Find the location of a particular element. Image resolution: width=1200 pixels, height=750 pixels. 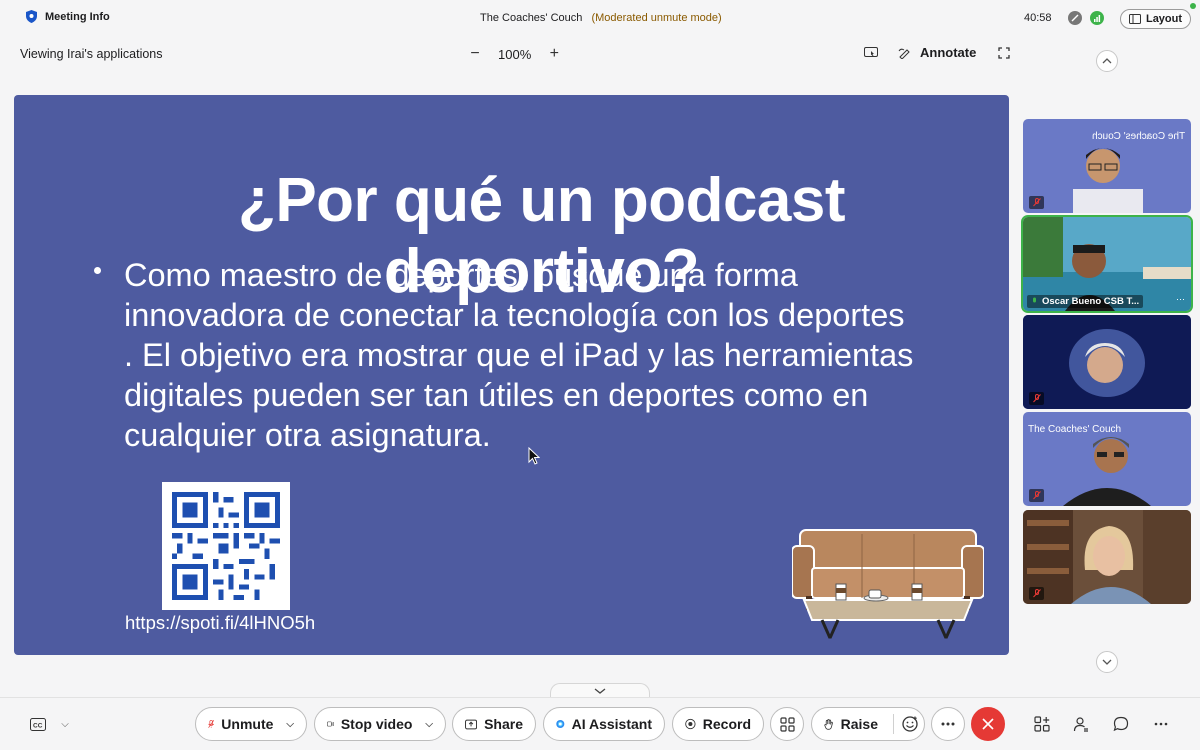

raise-label: Raise is located at coordinates (859, 724).